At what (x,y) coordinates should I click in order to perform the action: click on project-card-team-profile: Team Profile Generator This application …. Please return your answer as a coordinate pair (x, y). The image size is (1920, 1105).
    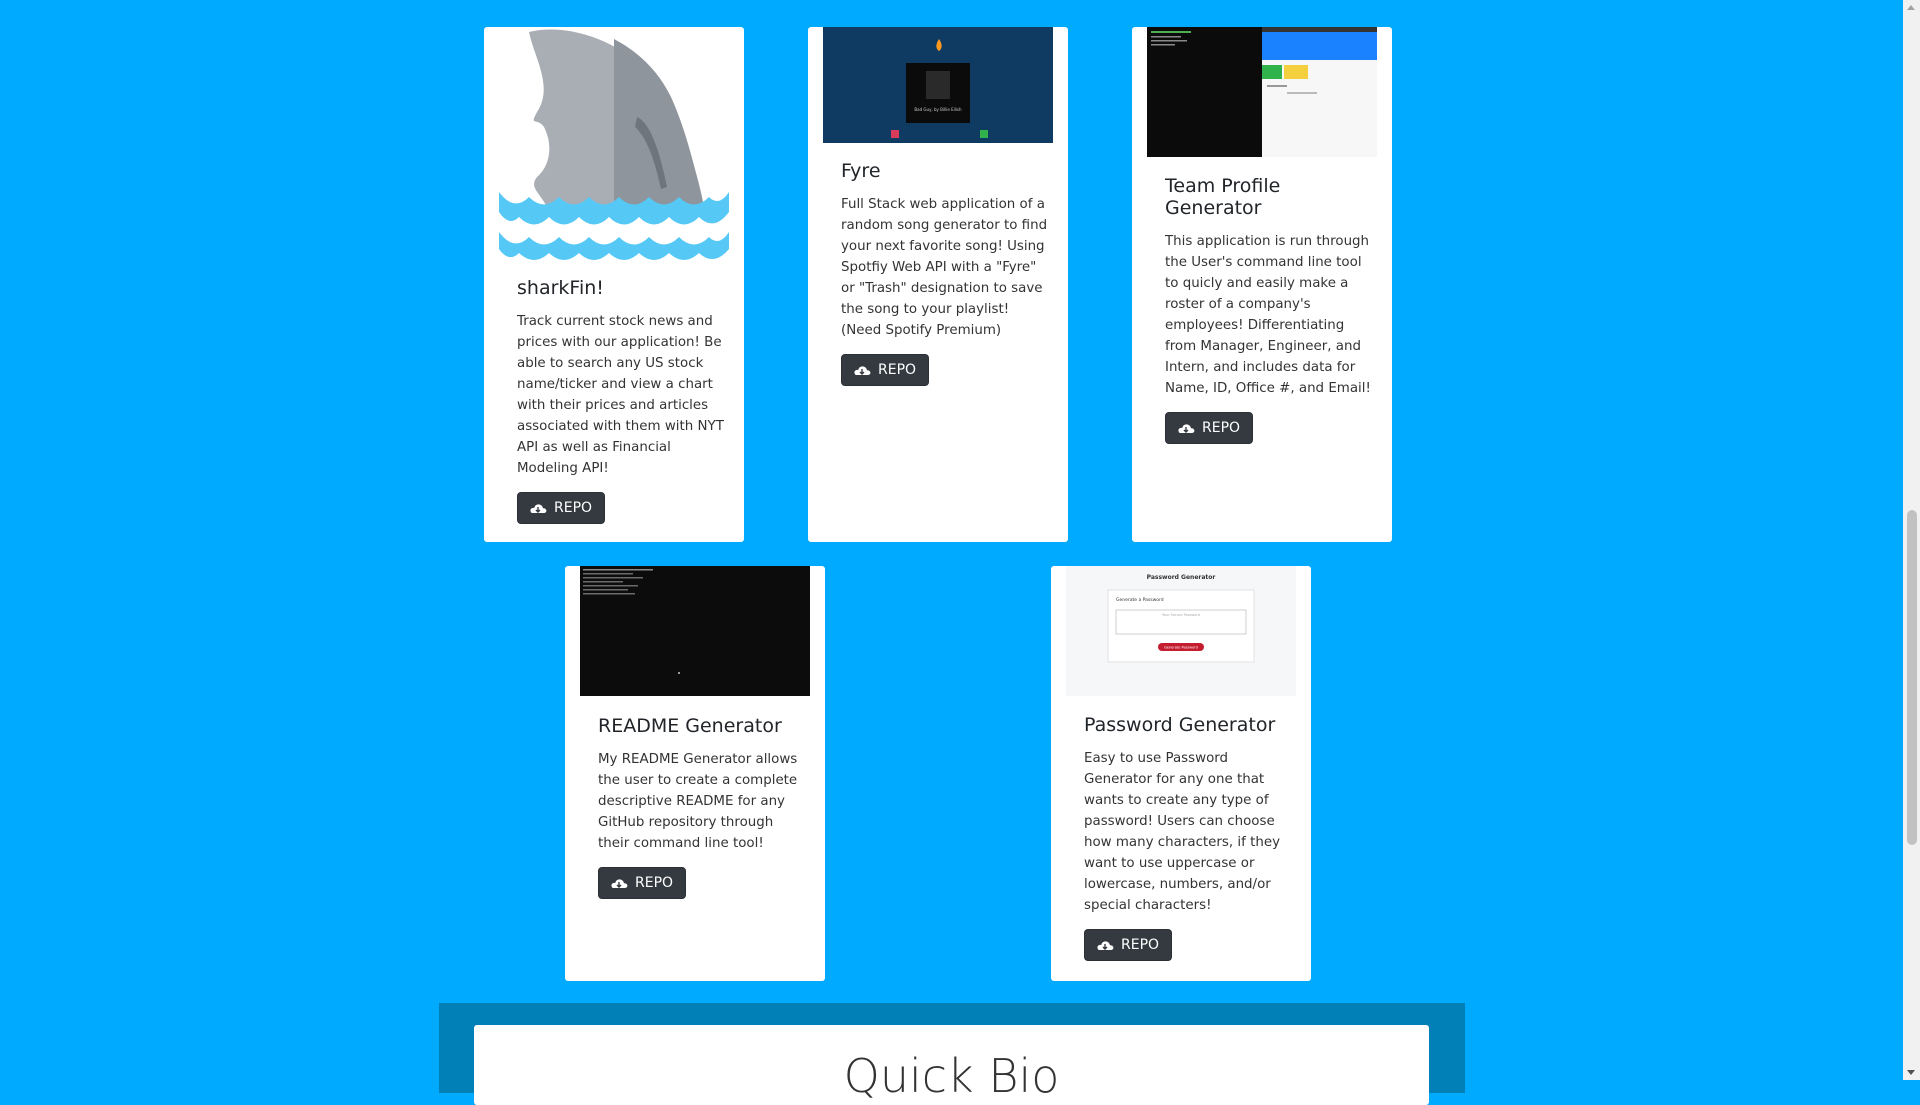
    Looking at the image, I should click on (1262, 284).